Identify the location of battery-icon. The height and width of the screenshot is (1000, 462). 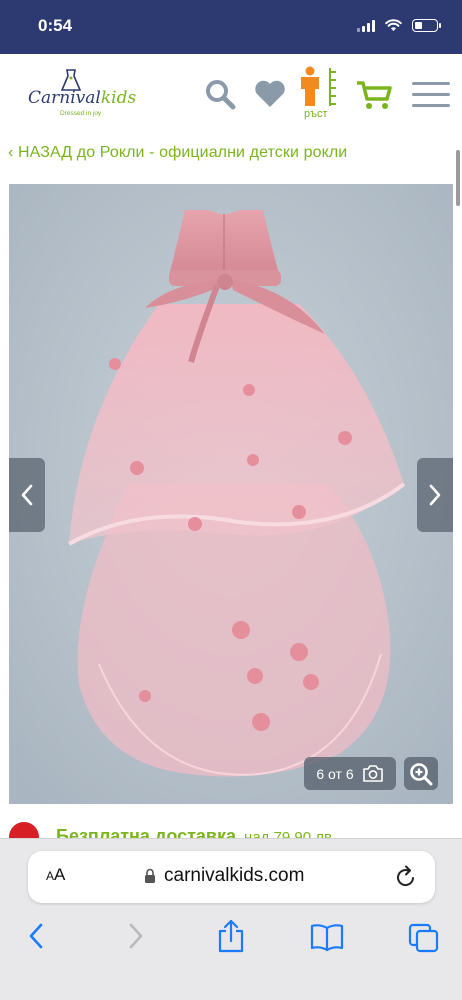
(426, 25).